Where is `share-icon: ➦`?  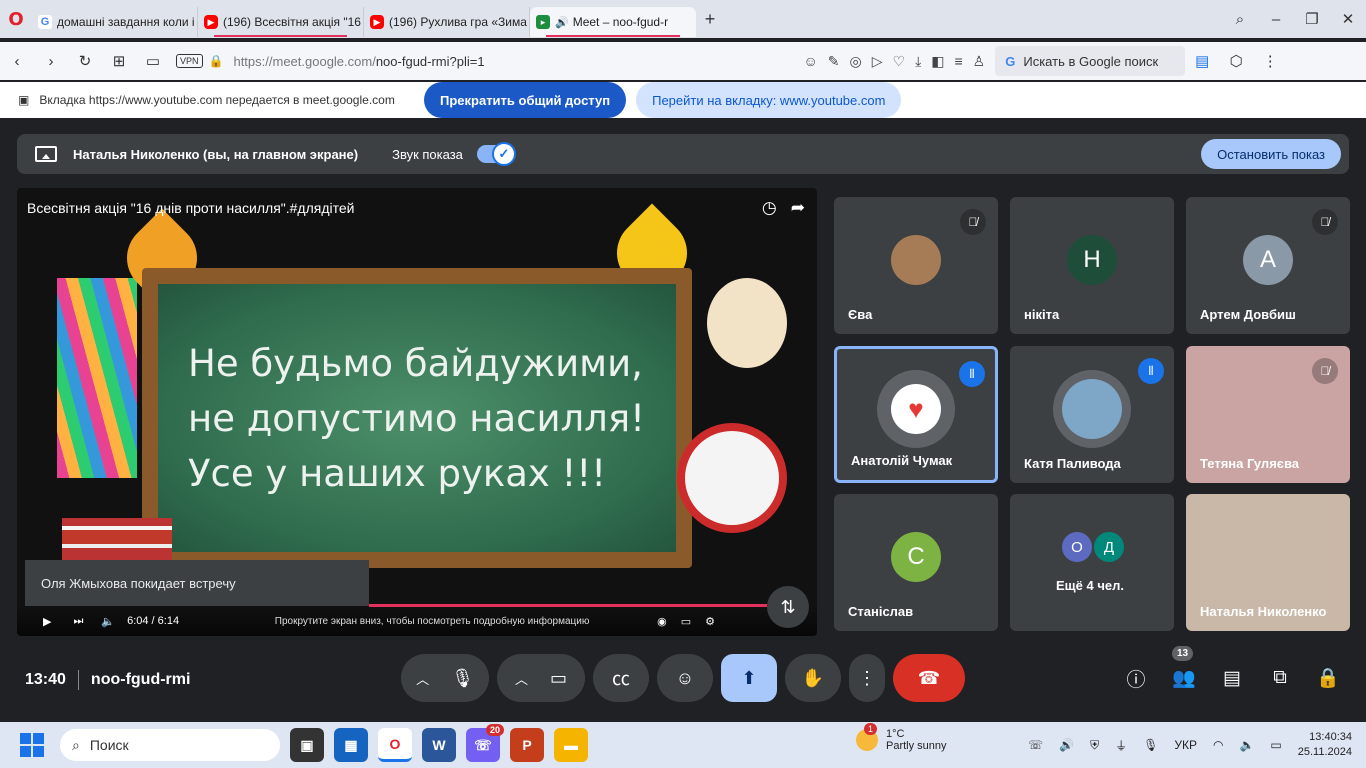 share-icon: ➦ is located at coordinates (798, 208).